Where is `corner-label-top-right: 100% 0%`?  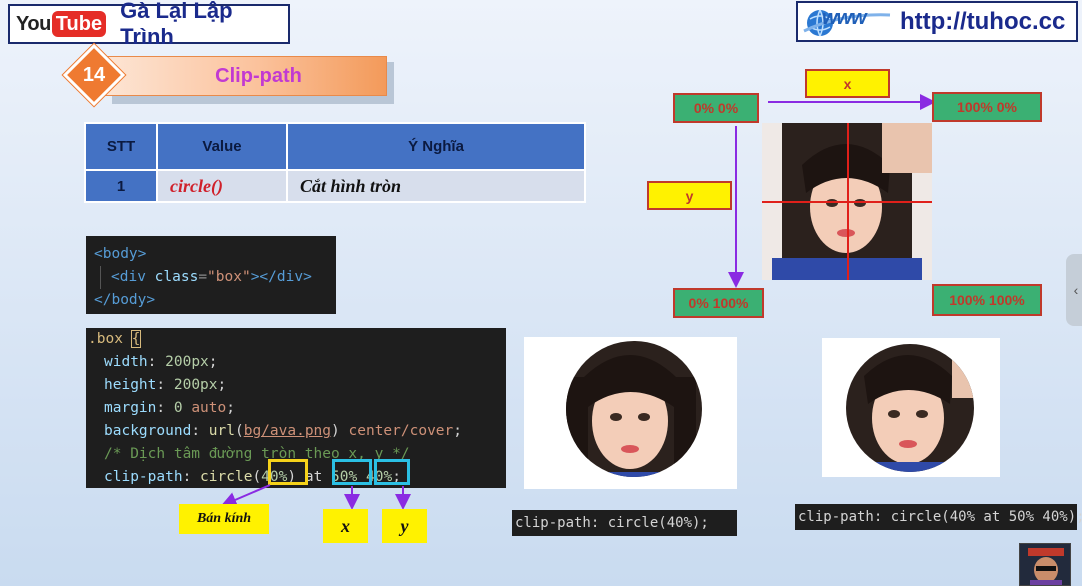
corner-label-top-right: 100% 0% is located at coordinates (987, 107).